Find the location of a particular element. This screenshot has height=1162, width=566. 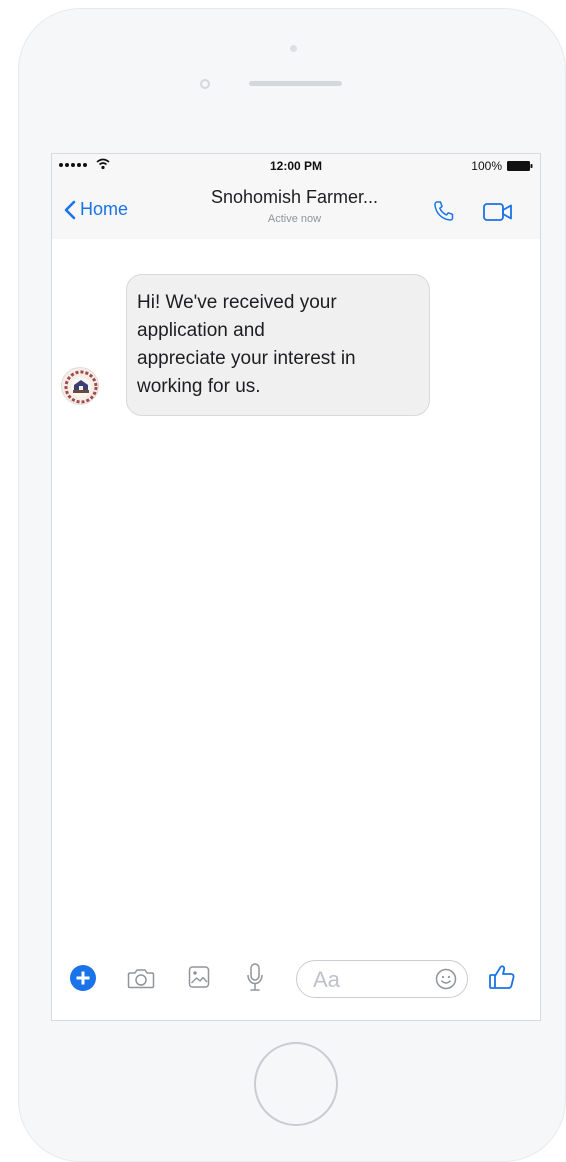

message-composer: Aa is located at coordinates (296, 985).